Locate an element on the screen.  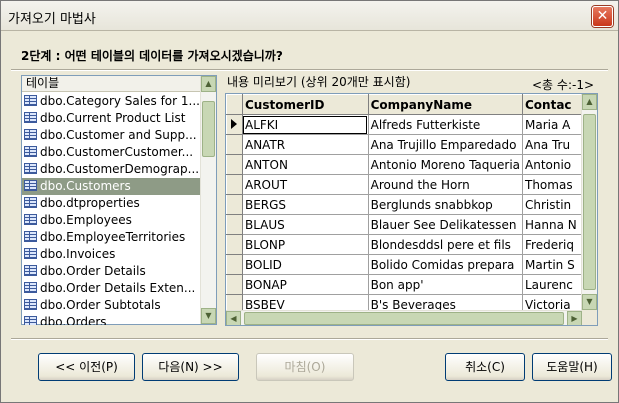
table-cell: Maria A is located at coordinates (552, 124).